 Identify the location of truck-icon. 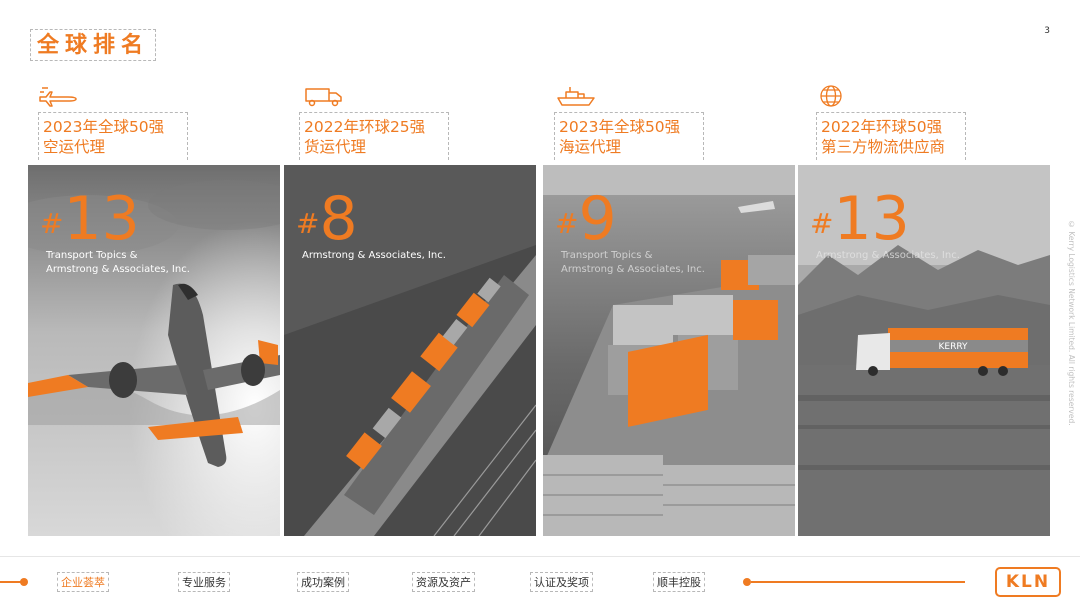
(323, 96).